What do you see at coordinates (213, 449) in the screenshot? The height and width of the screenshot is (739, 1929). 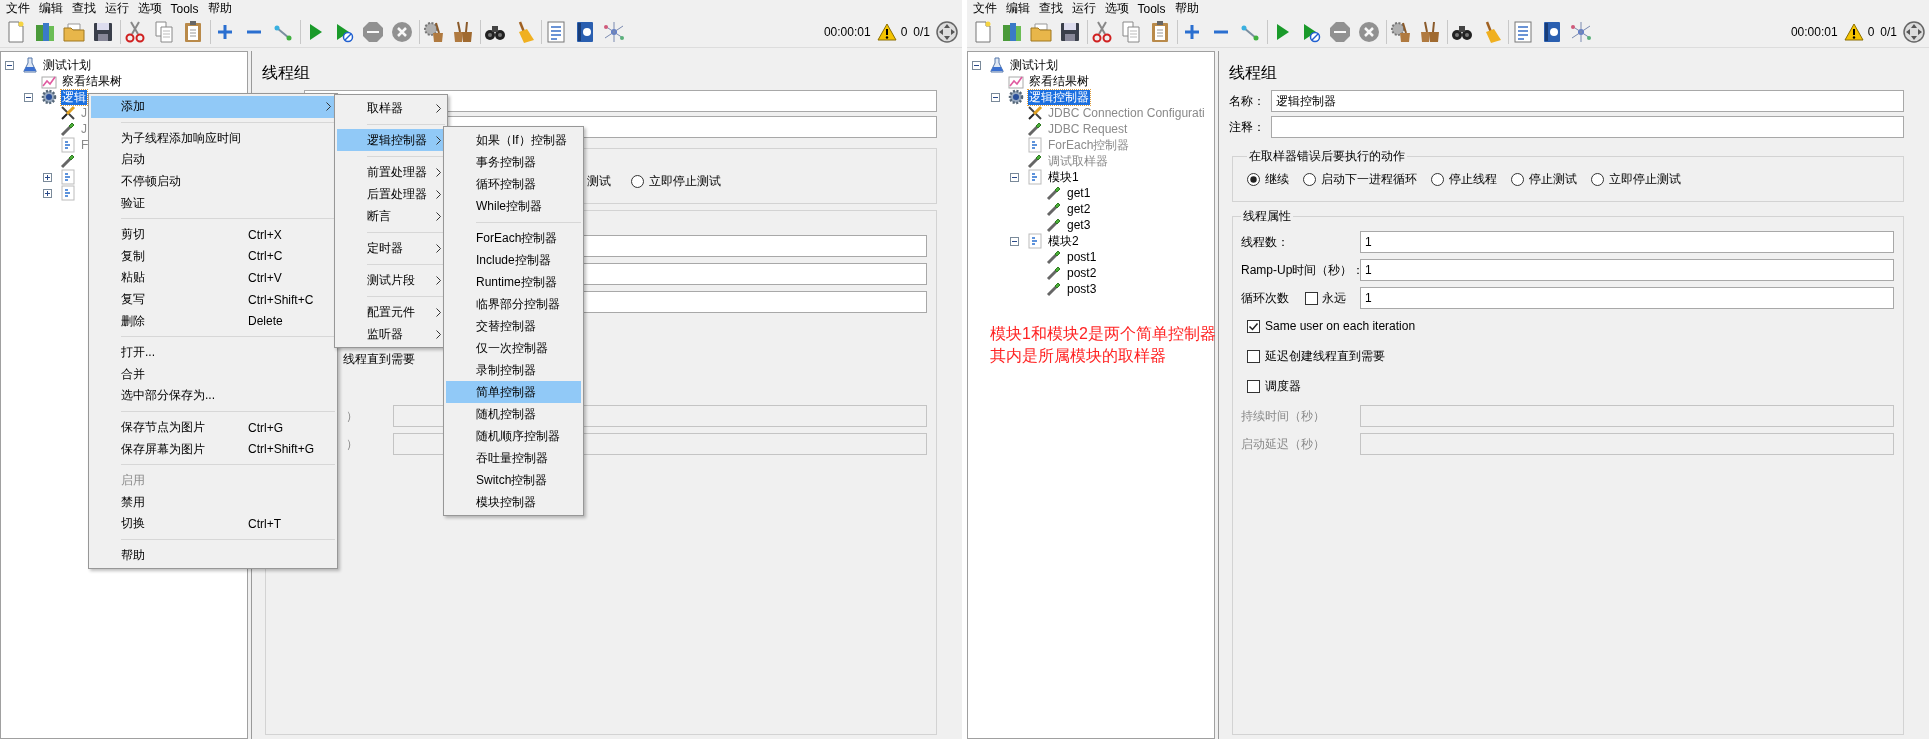 I see `menu-item: 保存屏幕为图片 Ctrl+Shift+G` at bounding box center [213, 449].